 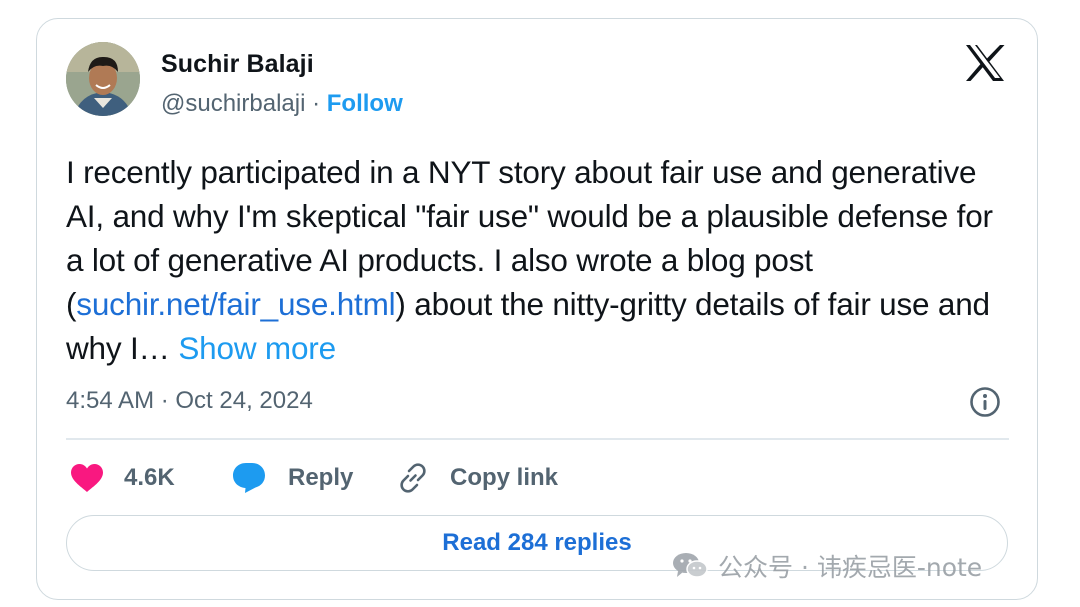 I want to click on reply-label: Reply, so click(x=321, y=477).